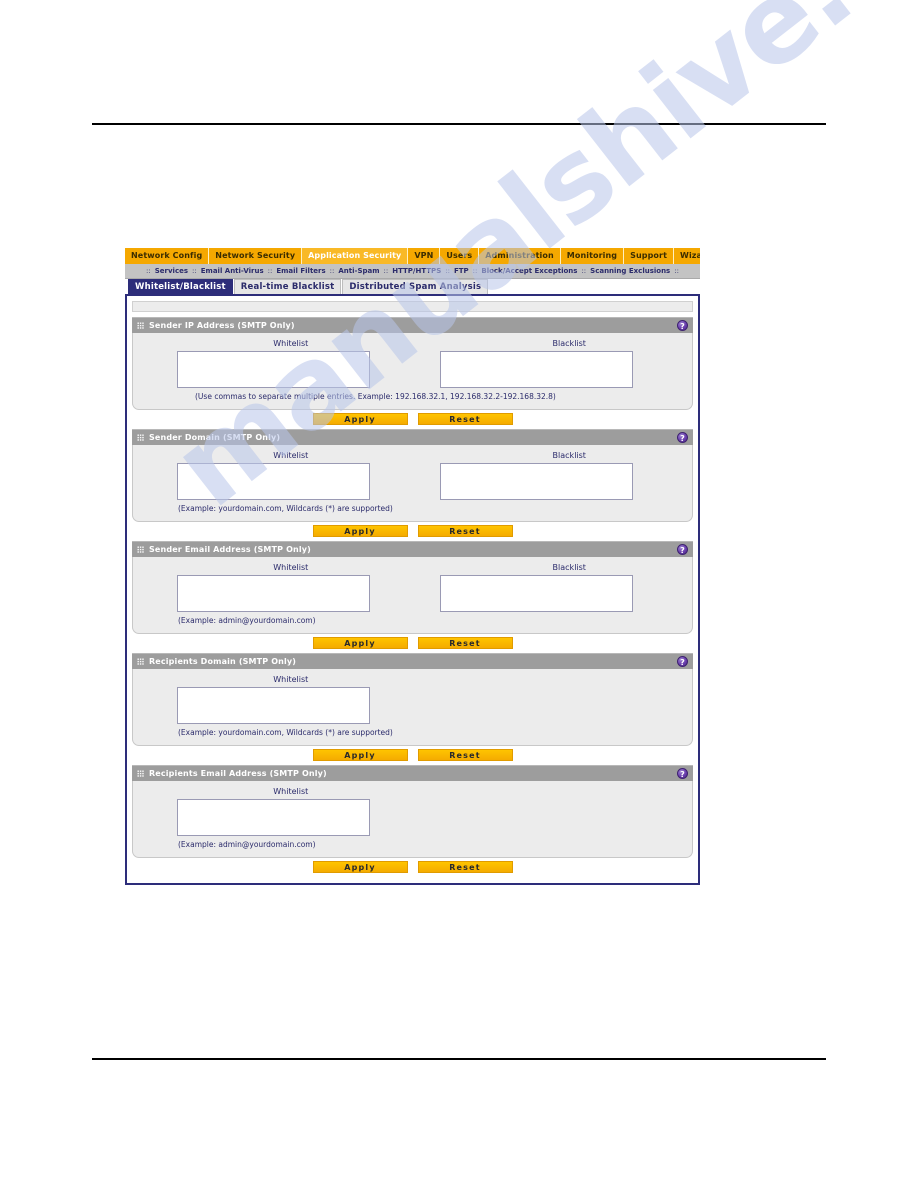  Describe the element at coordinates (287, 286) in the screenshot. I see `tab-real-time-blacklist: Real-time Blacklist` at that location.